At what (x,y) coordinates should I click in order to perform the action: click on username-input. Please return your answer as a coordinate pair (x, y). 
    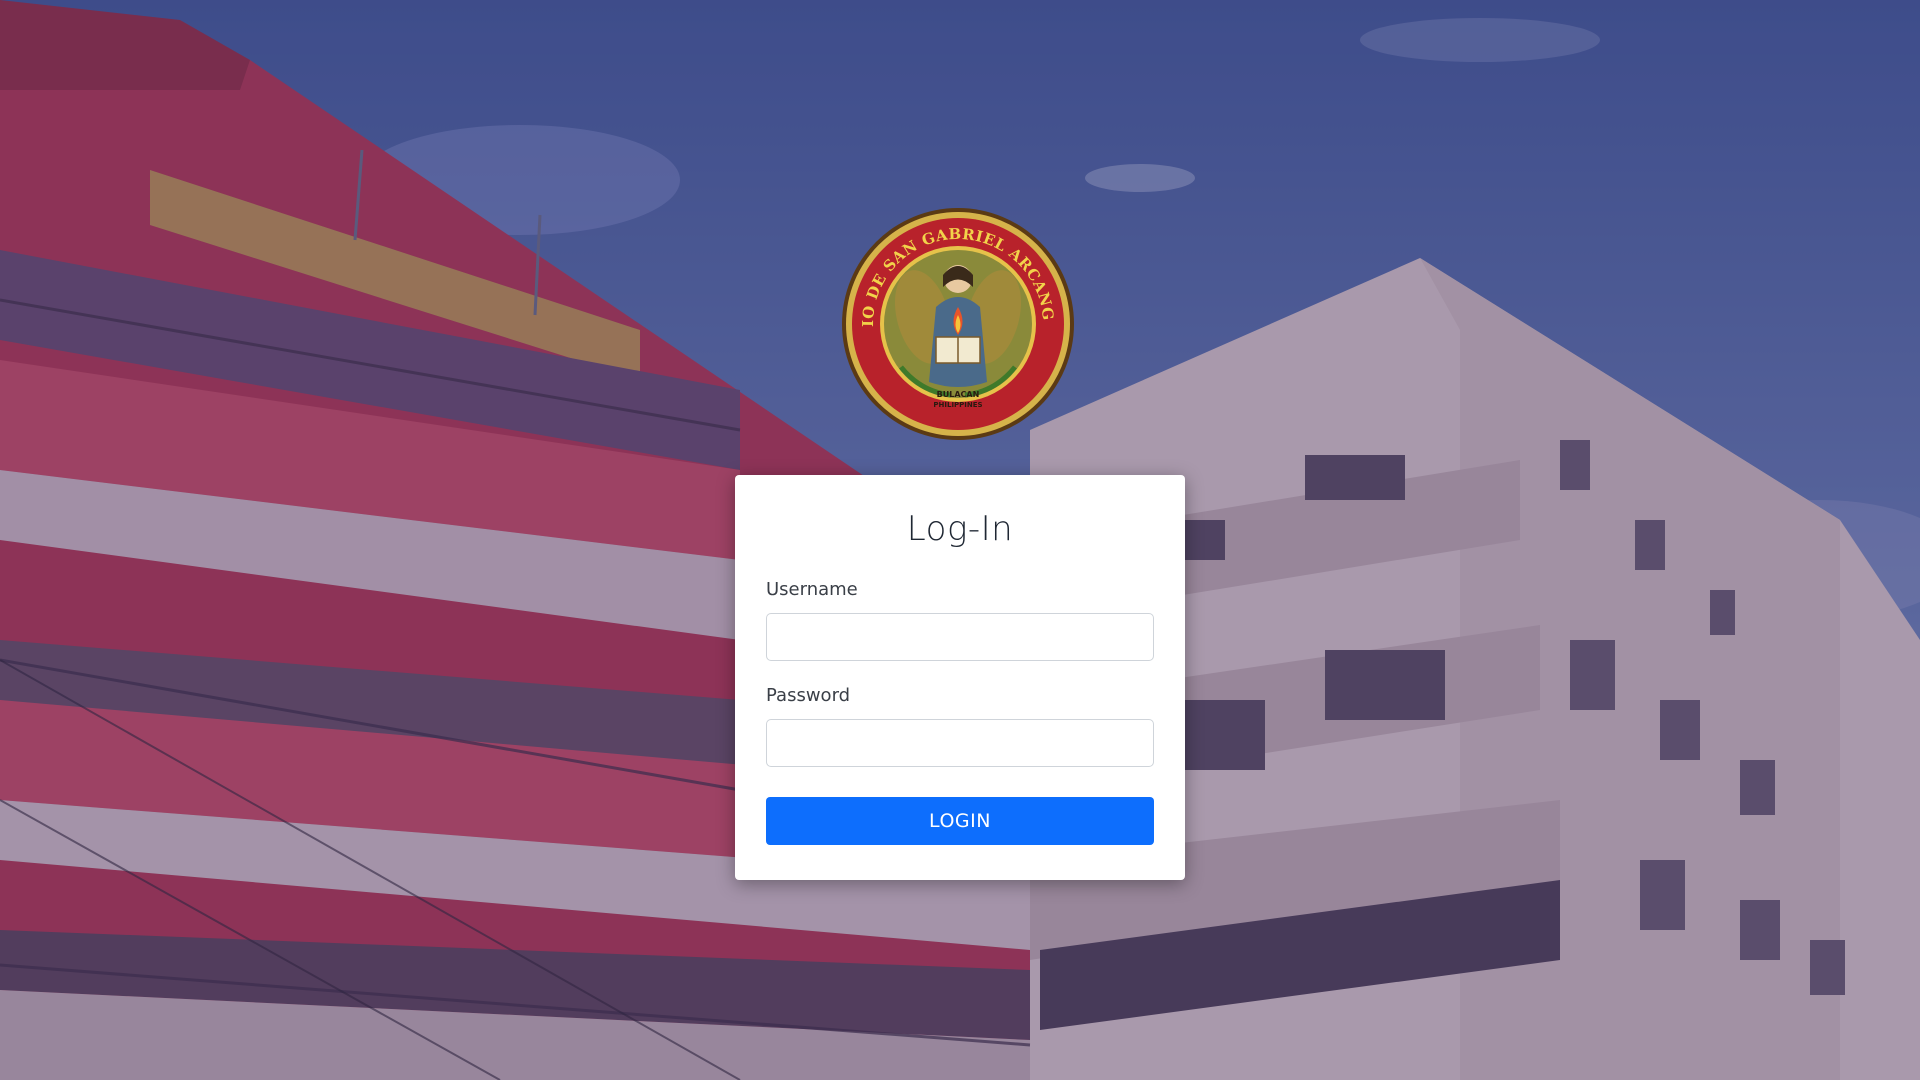
    Looking at the image, I should click on (960, 637).